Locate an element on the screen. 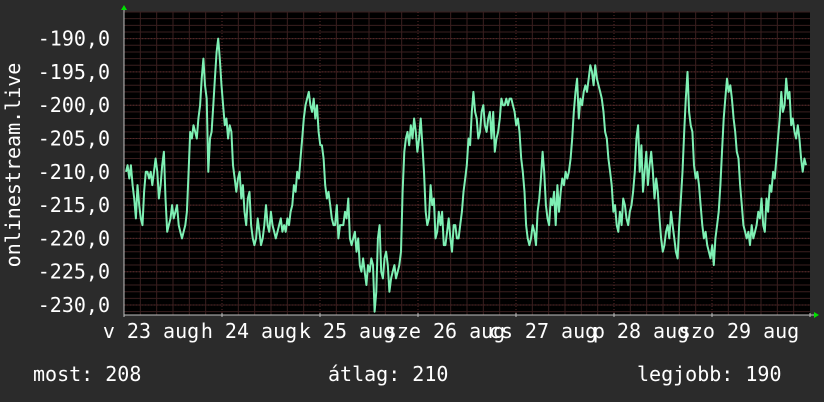  y-tick-label: -195,0 is located at coordinates (74, 72).